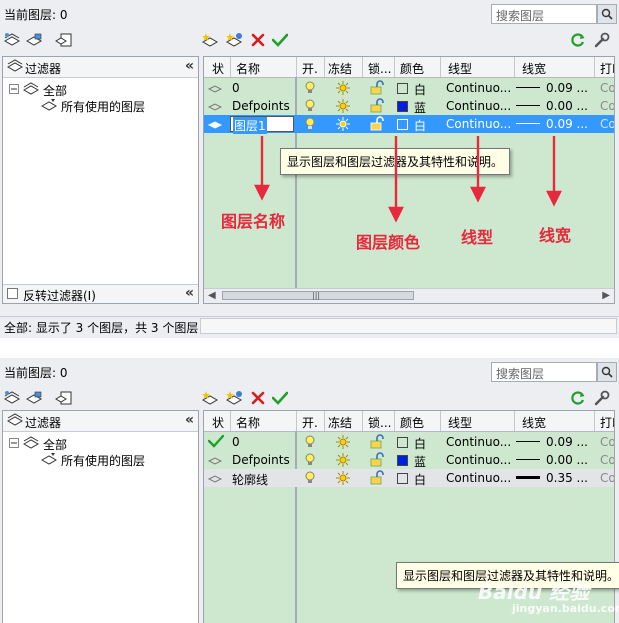 This screenshot has width=619, height=623. I want to click on current-layer-check-icon, so click(216, 441).